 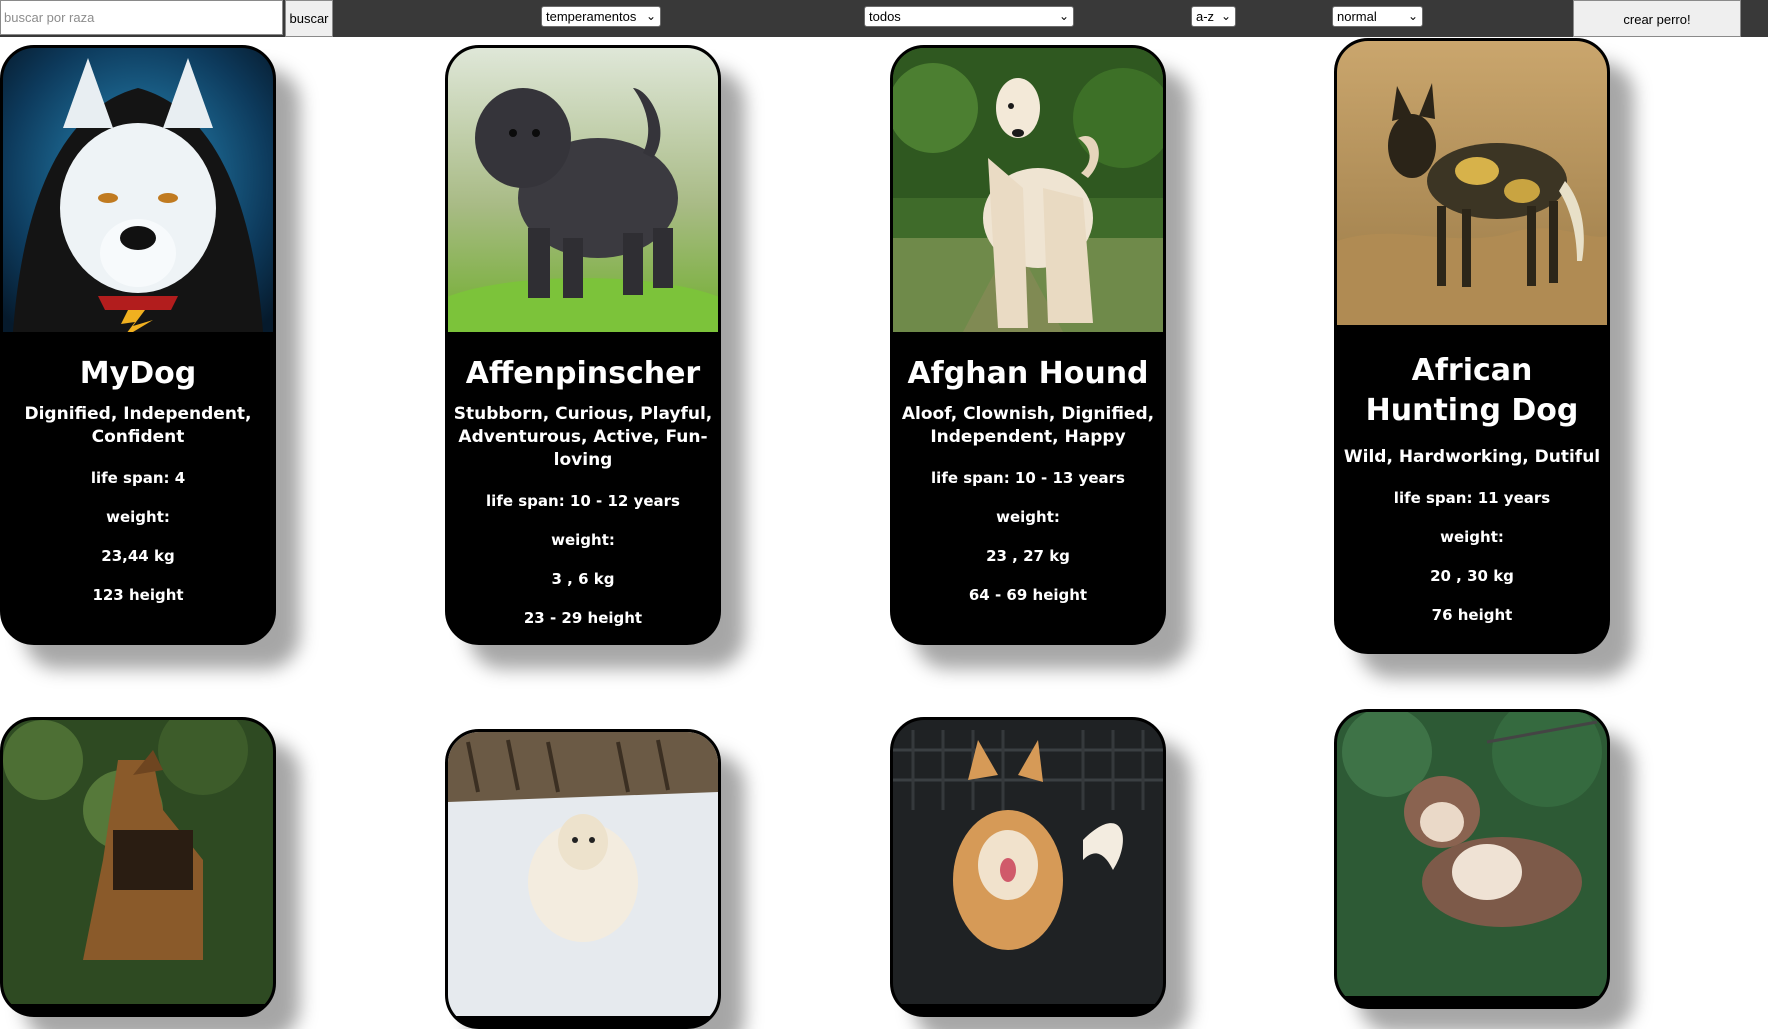 I want to click on dog-name: Afghan Hound, so click(x=1028, y=373).